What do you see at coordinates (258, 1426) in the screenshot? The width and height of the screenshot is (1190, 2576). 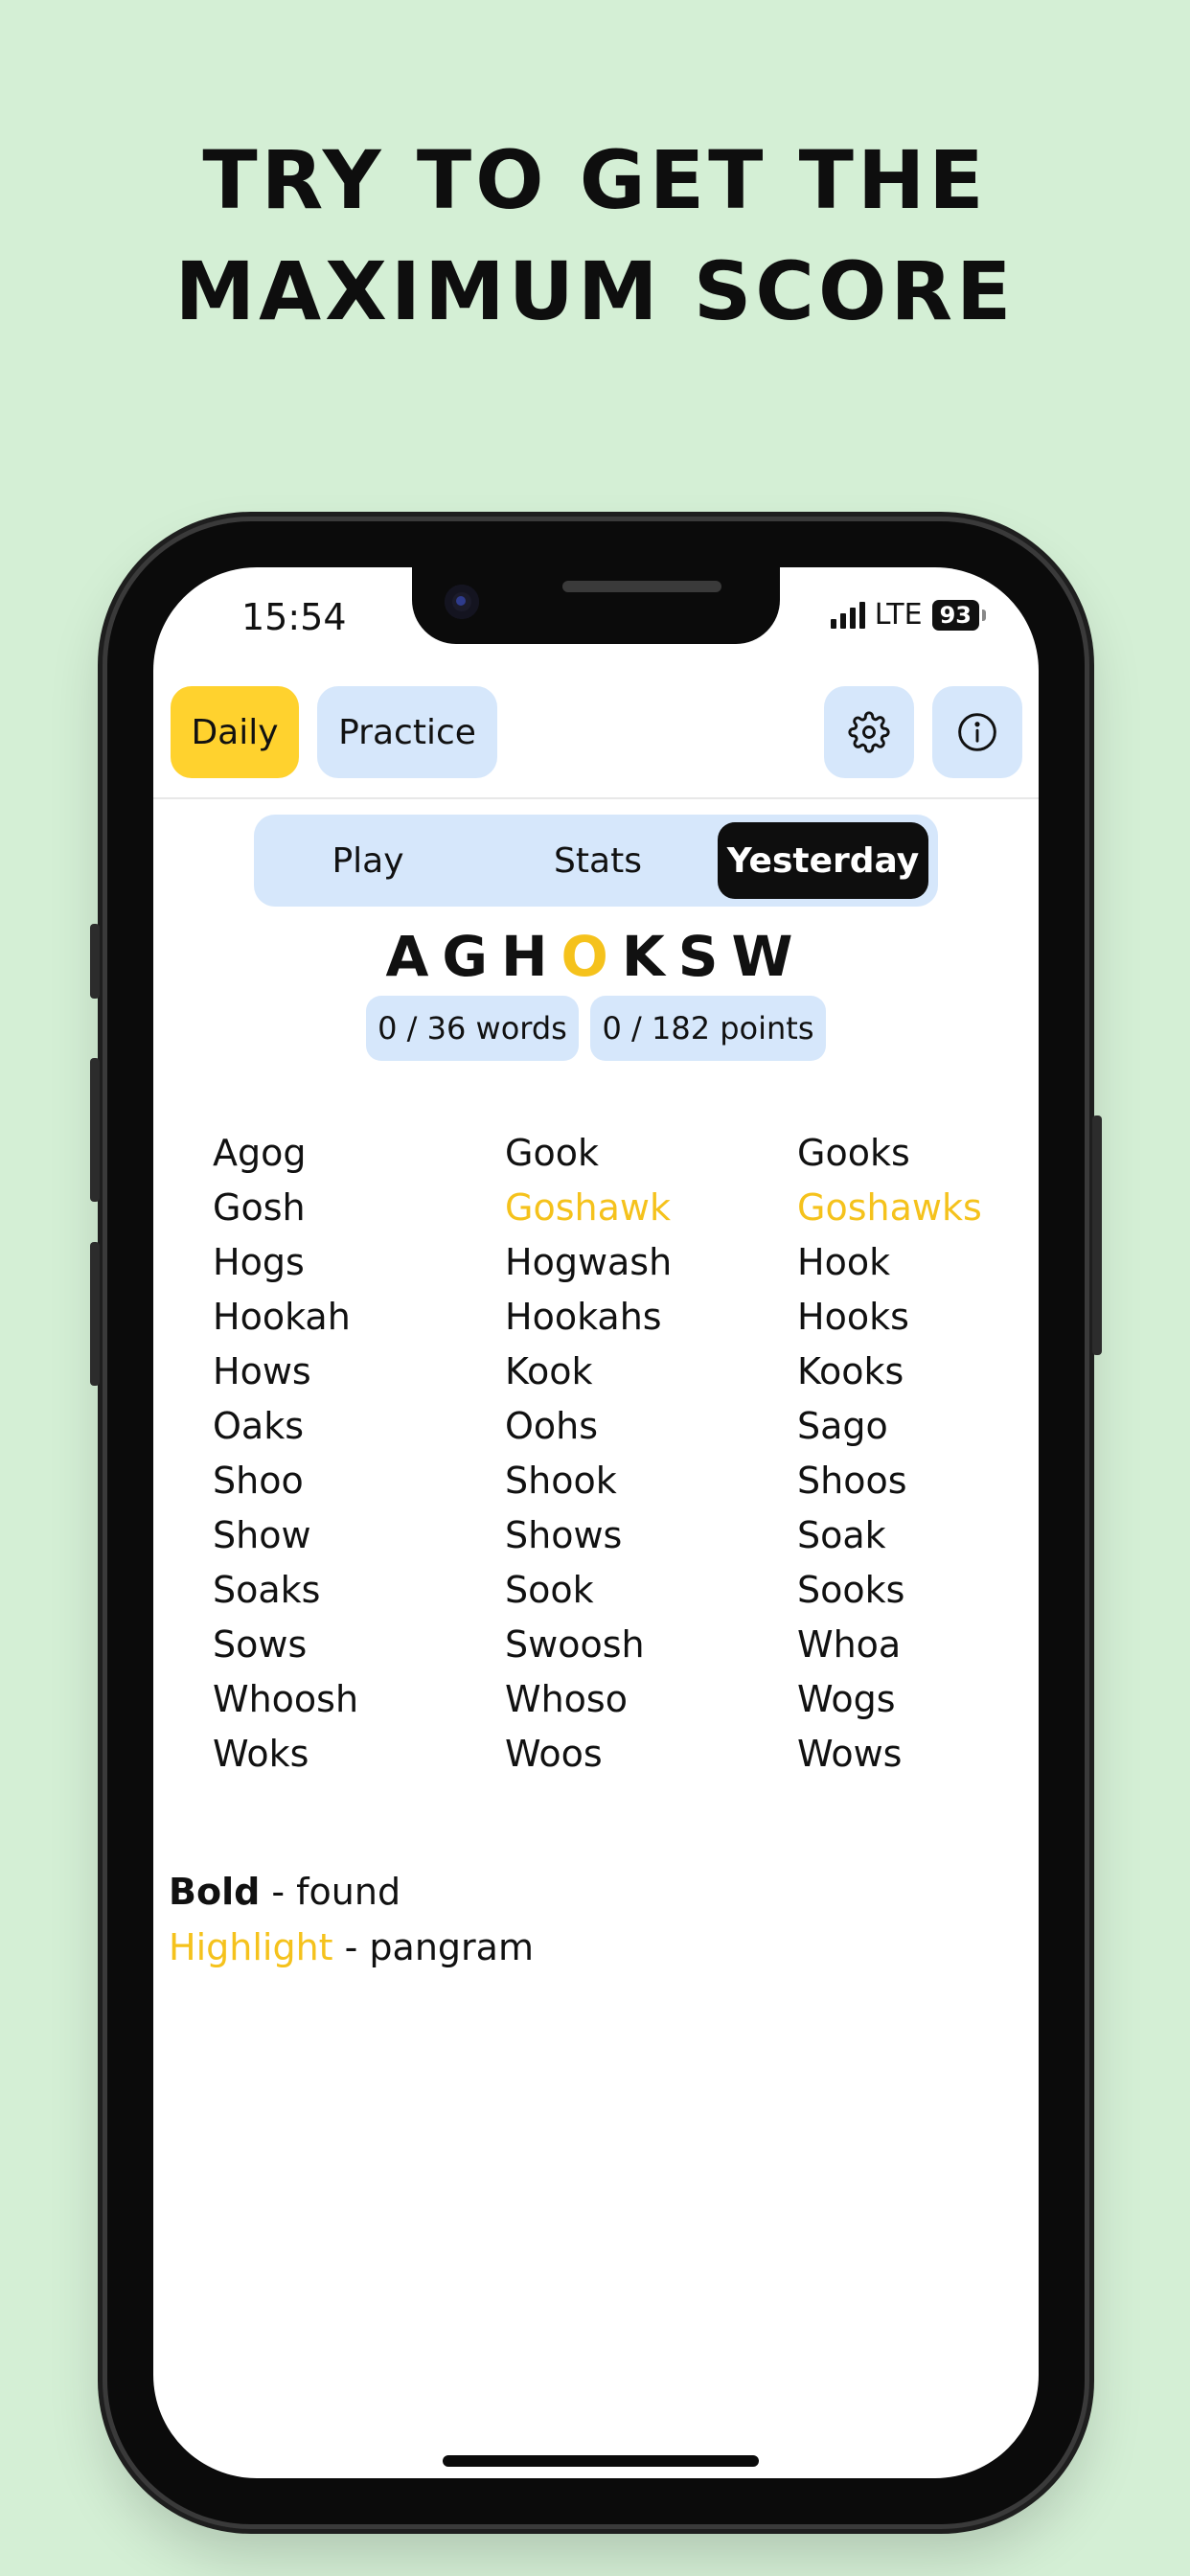 I see `word-item: Oaks` at bounding box center [258, 1426].